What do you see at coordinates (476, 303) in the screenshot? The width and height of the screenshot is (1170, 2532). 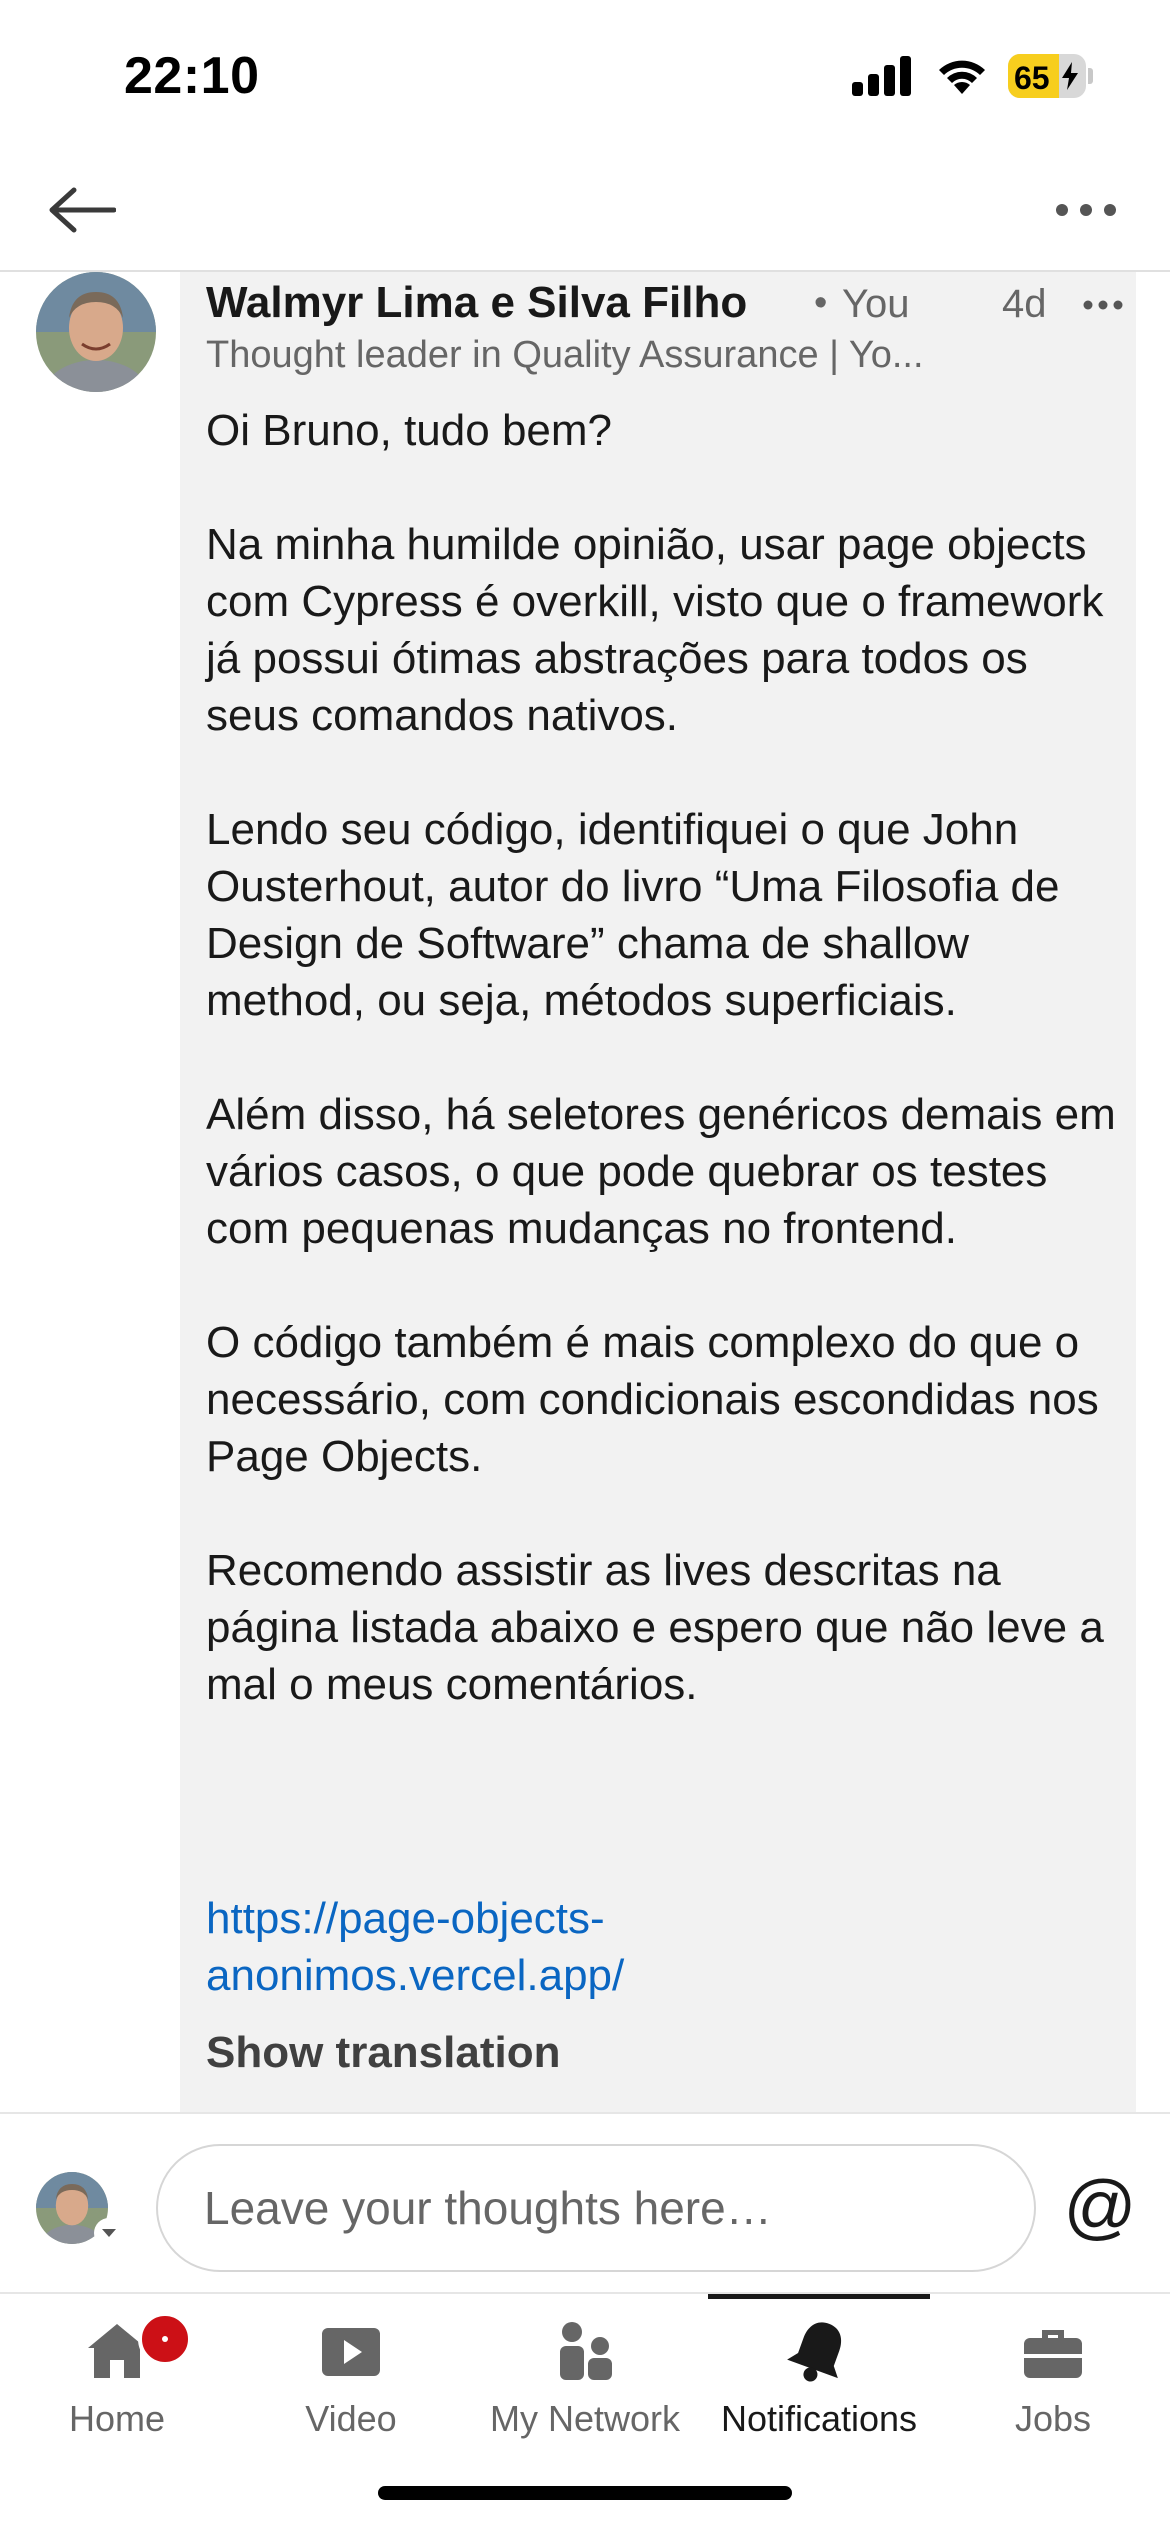 I see `author-name: Walmyr Lima e Silva Filho` at bounding box center [476, 303].